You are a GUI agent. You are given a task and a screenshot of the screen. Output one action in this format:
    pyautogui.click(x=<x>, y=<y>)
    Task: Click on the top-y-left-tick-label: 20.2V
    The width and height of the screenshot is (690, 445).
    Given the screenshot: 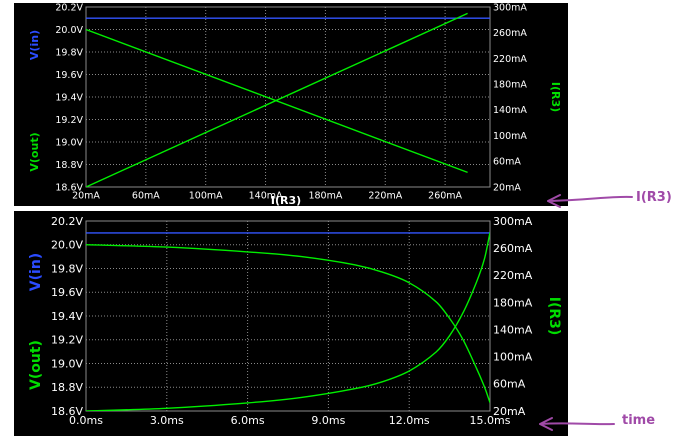 What is the action you would take?
    pyautogui.click(x=69, y=7)
    